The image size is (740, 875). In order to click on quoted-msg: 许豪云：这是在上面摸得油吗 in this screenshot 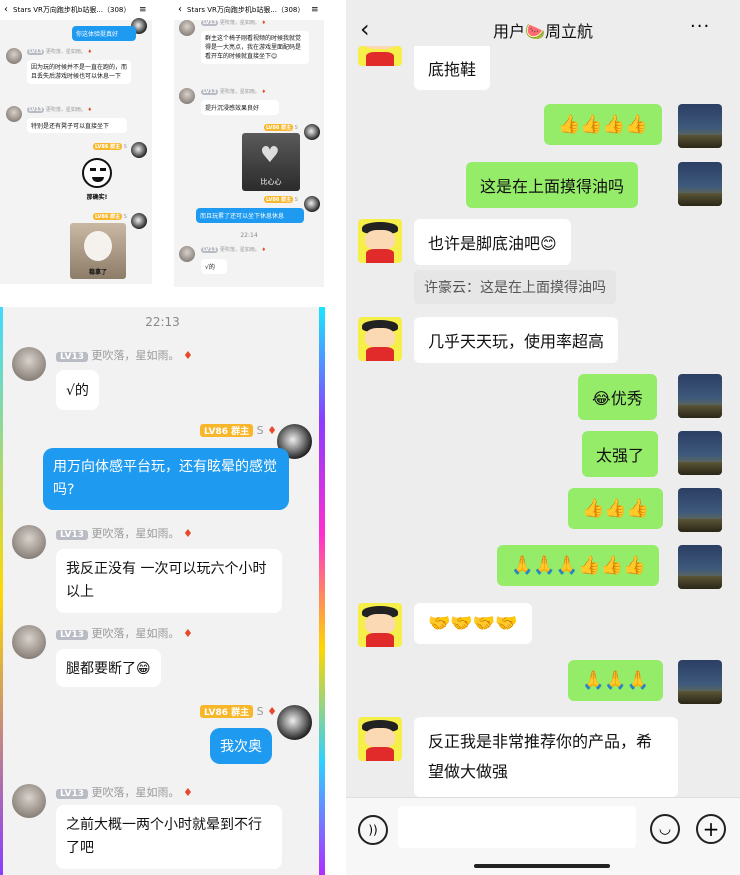, I will do `click(515, 287)`.